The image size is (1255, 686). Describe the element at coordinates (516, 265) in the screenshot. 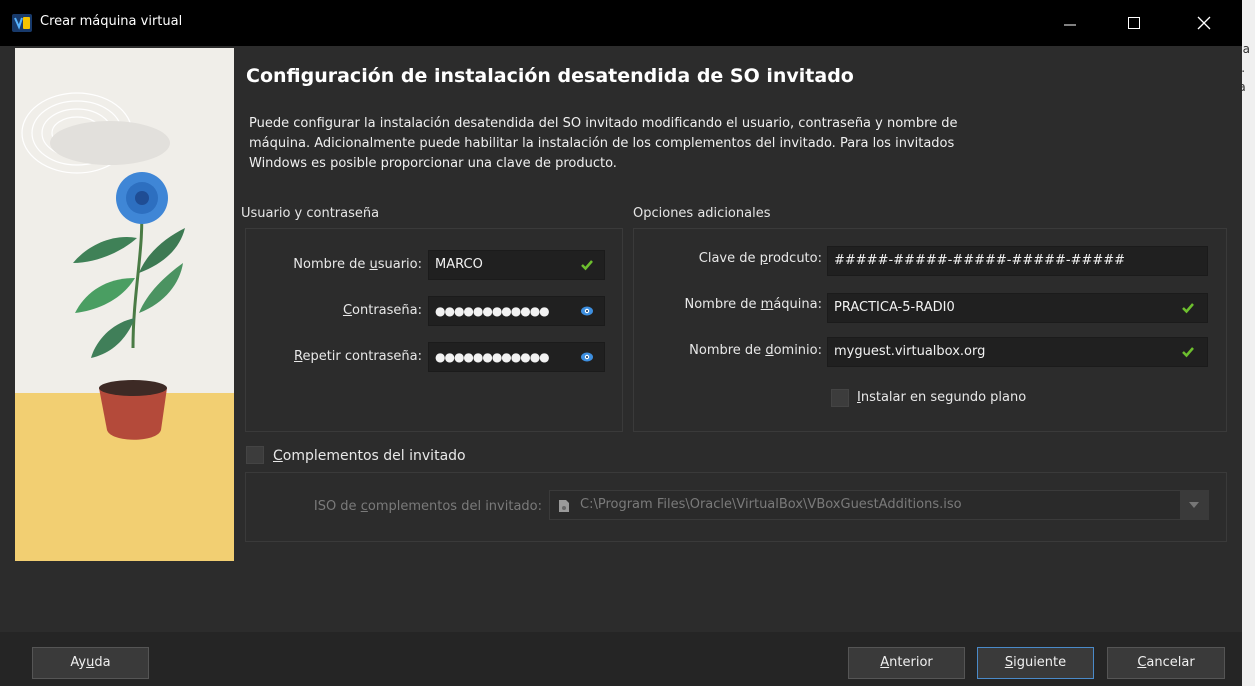

I see `username-field: MARCO` at that location.